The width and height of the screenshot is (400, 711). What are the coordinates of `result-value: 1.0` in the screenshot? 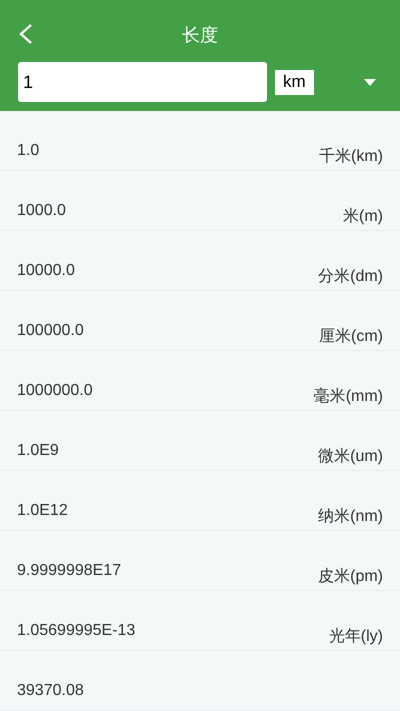 It's located at (28, 151).